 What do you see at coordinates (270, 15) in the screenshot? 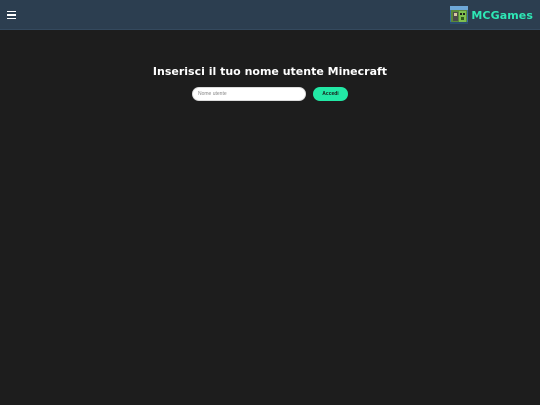
I see `top-navbar: MCGames` at bounding box center [270, 15].